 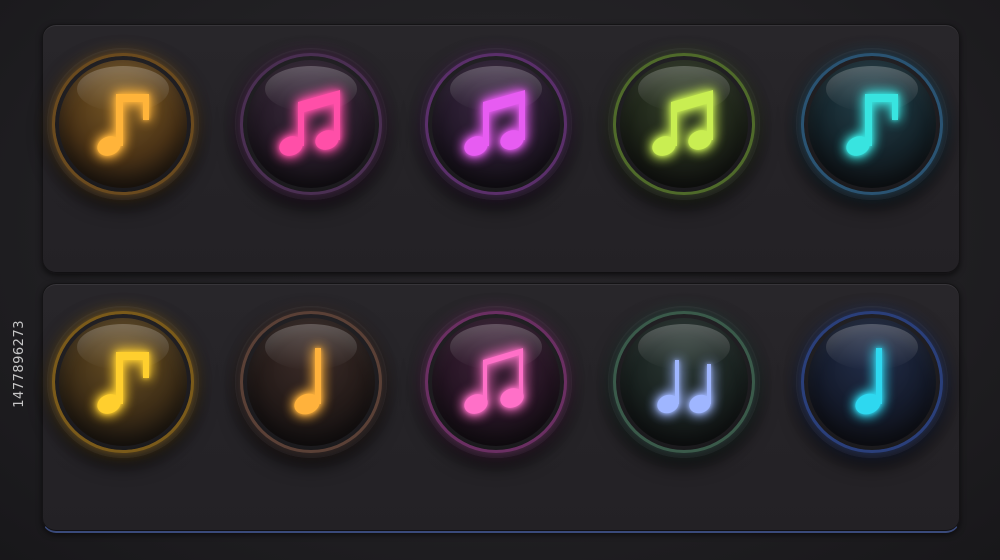 What do you see at coordinates (19, 364) in the screenshot?
I see `stock-id-watermark: 1477896273` at bounding box center [19, 364].